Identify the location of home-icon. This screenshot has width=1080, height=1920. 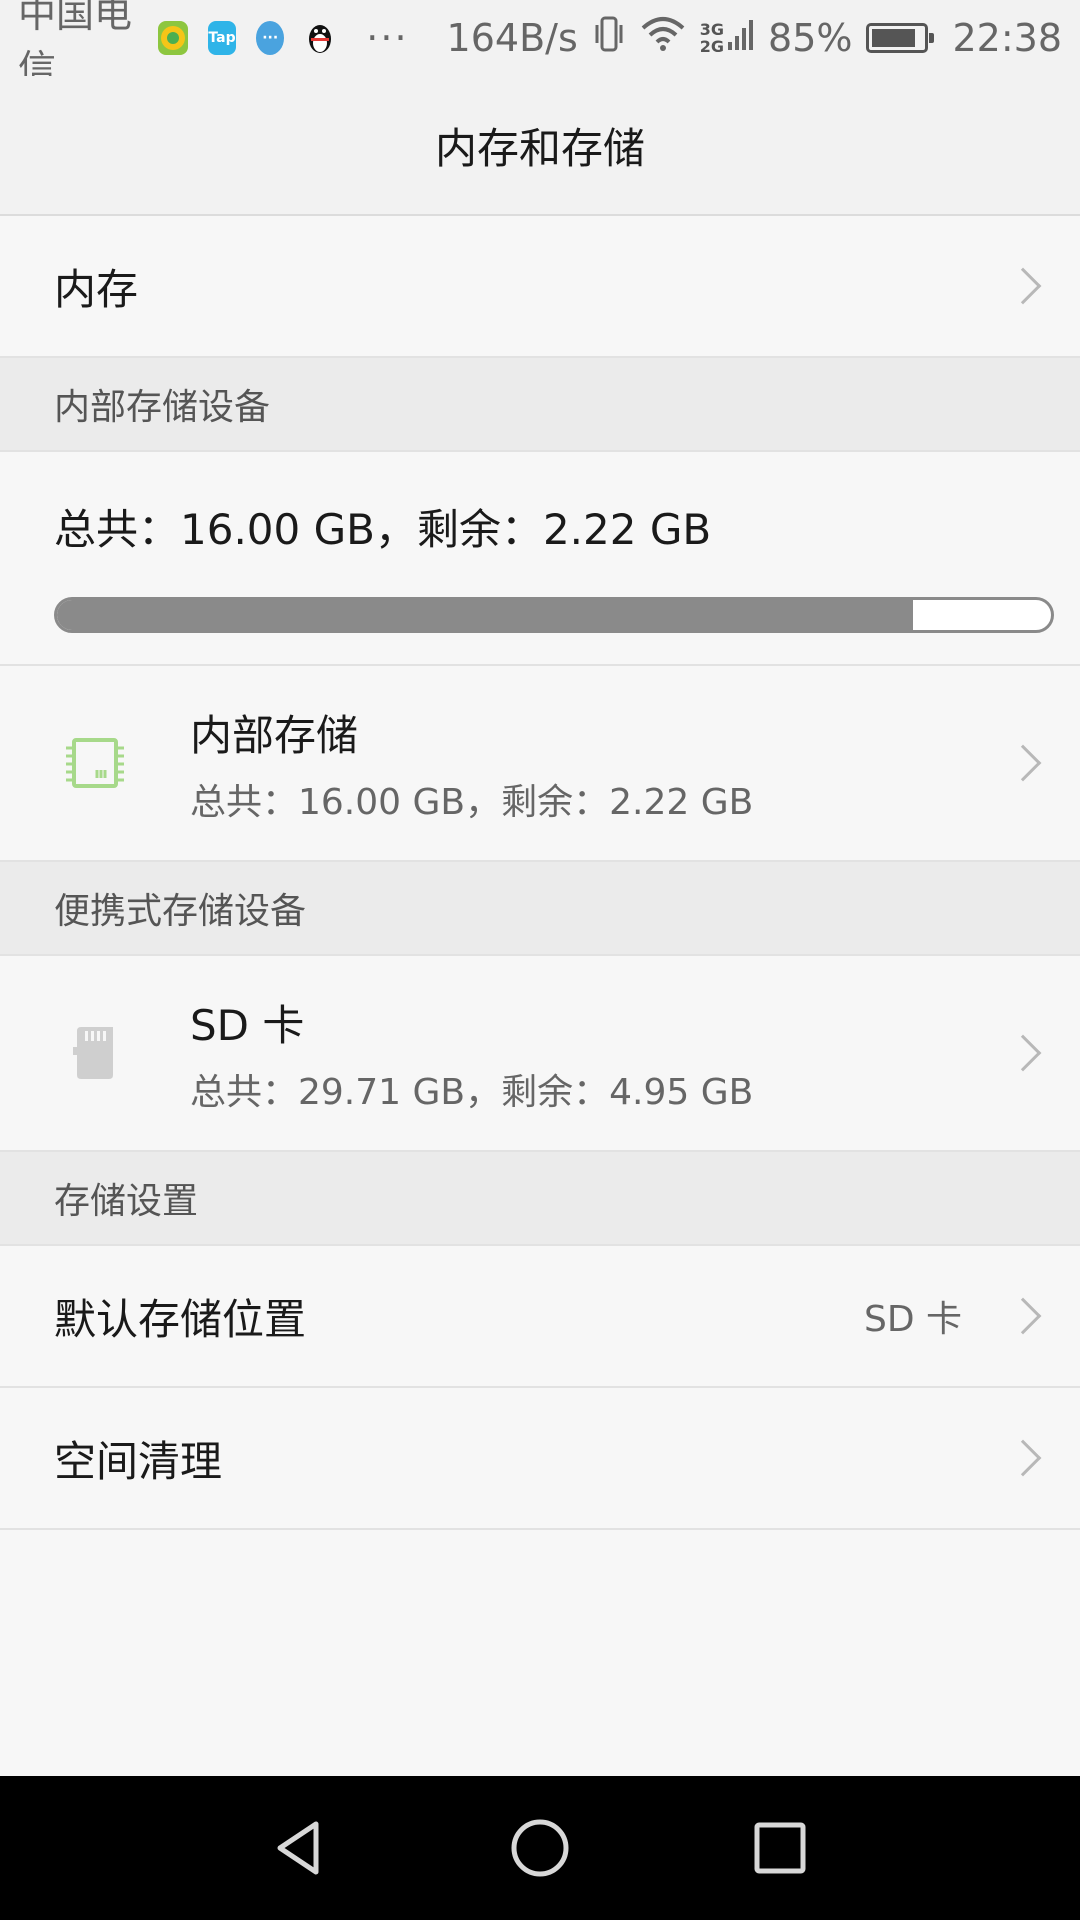
(540, 1848).